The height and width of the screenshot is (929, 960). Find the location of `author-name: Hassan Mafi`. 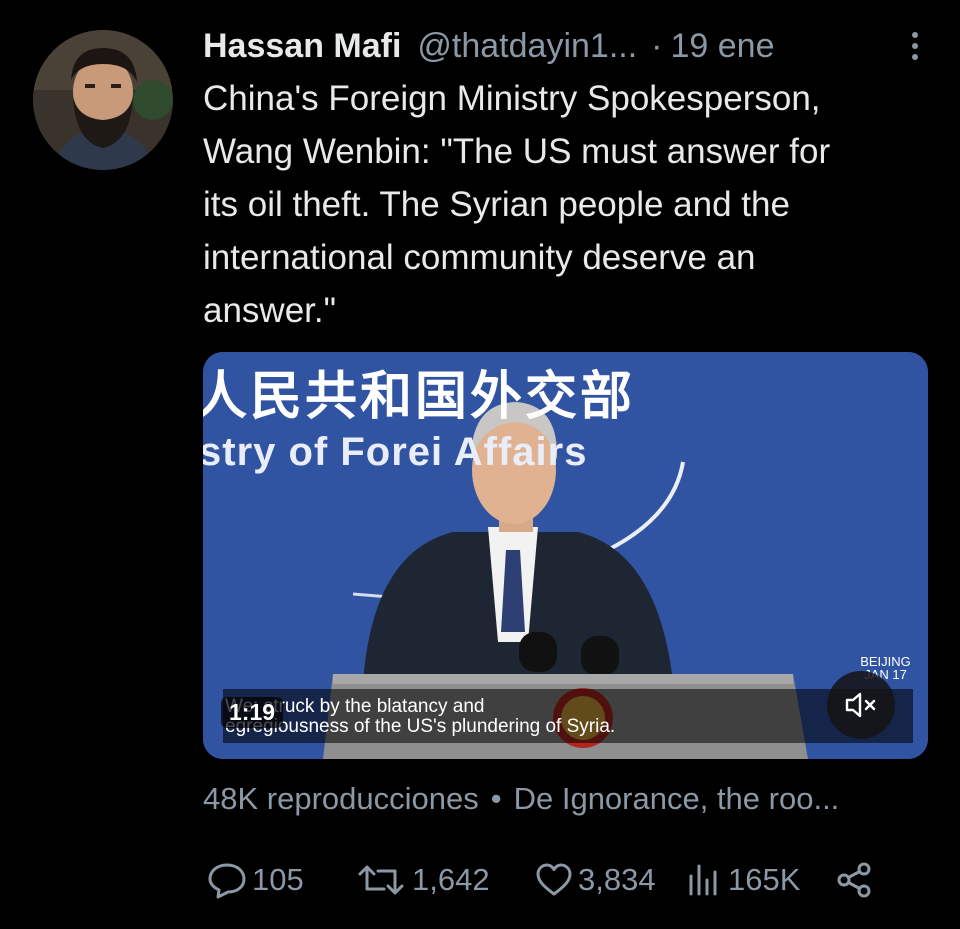

author-name: Hassan Mafi is located at coordinates (302, 46).